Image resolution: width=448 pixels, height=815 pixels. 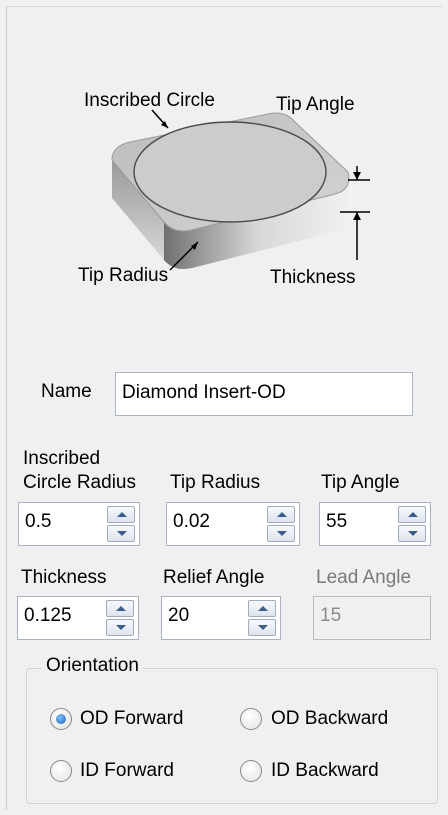 What do you see at coordinates (121, 524) in the screenshot?
I see `inscribed-circle-radius-spinner` at bounding box center [121, 524].